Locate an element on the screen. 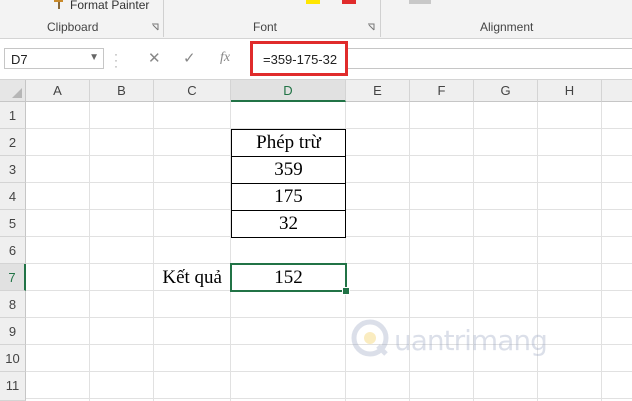 This screenshot has height=401, width=632. cell-d5: 32 is located at coordinates (288, 224).